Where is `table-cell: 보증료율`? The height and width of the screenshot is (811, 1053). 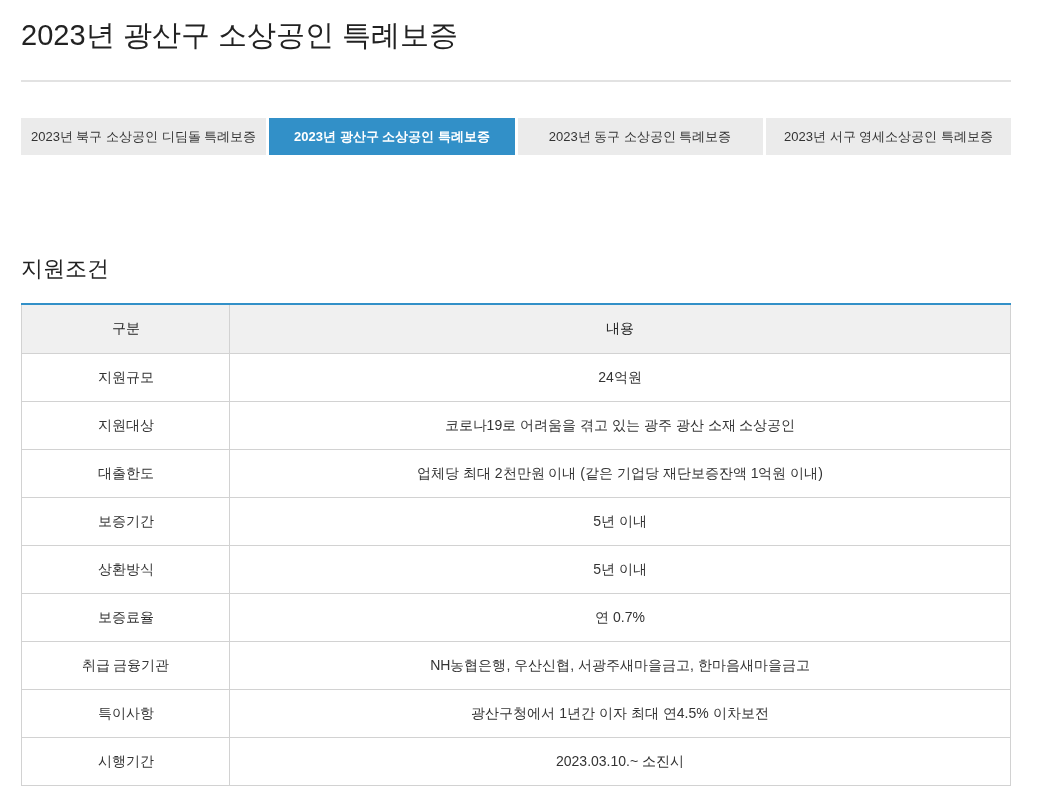
table-cell: 보증료율 is located at coordinates (125, 617).